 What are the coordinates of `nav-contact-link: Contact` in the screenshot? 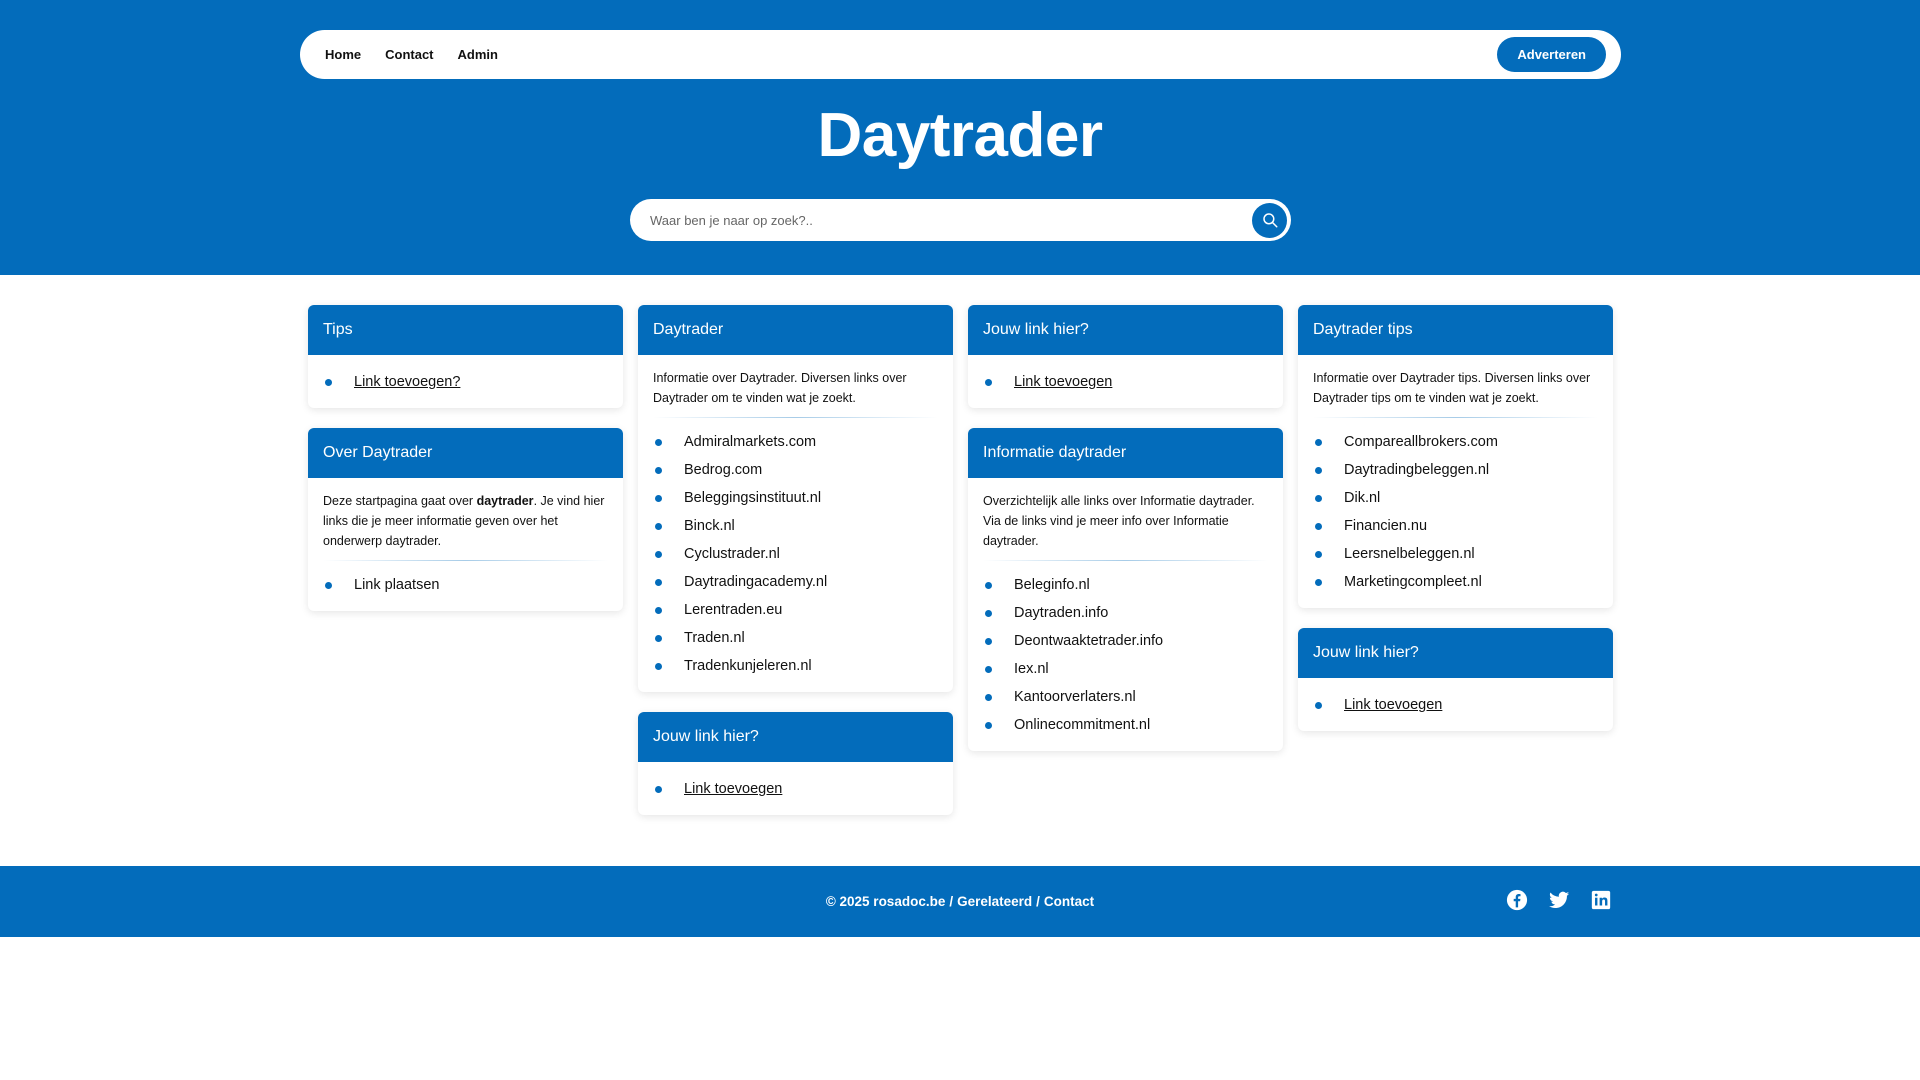 It's located at (409, 54).